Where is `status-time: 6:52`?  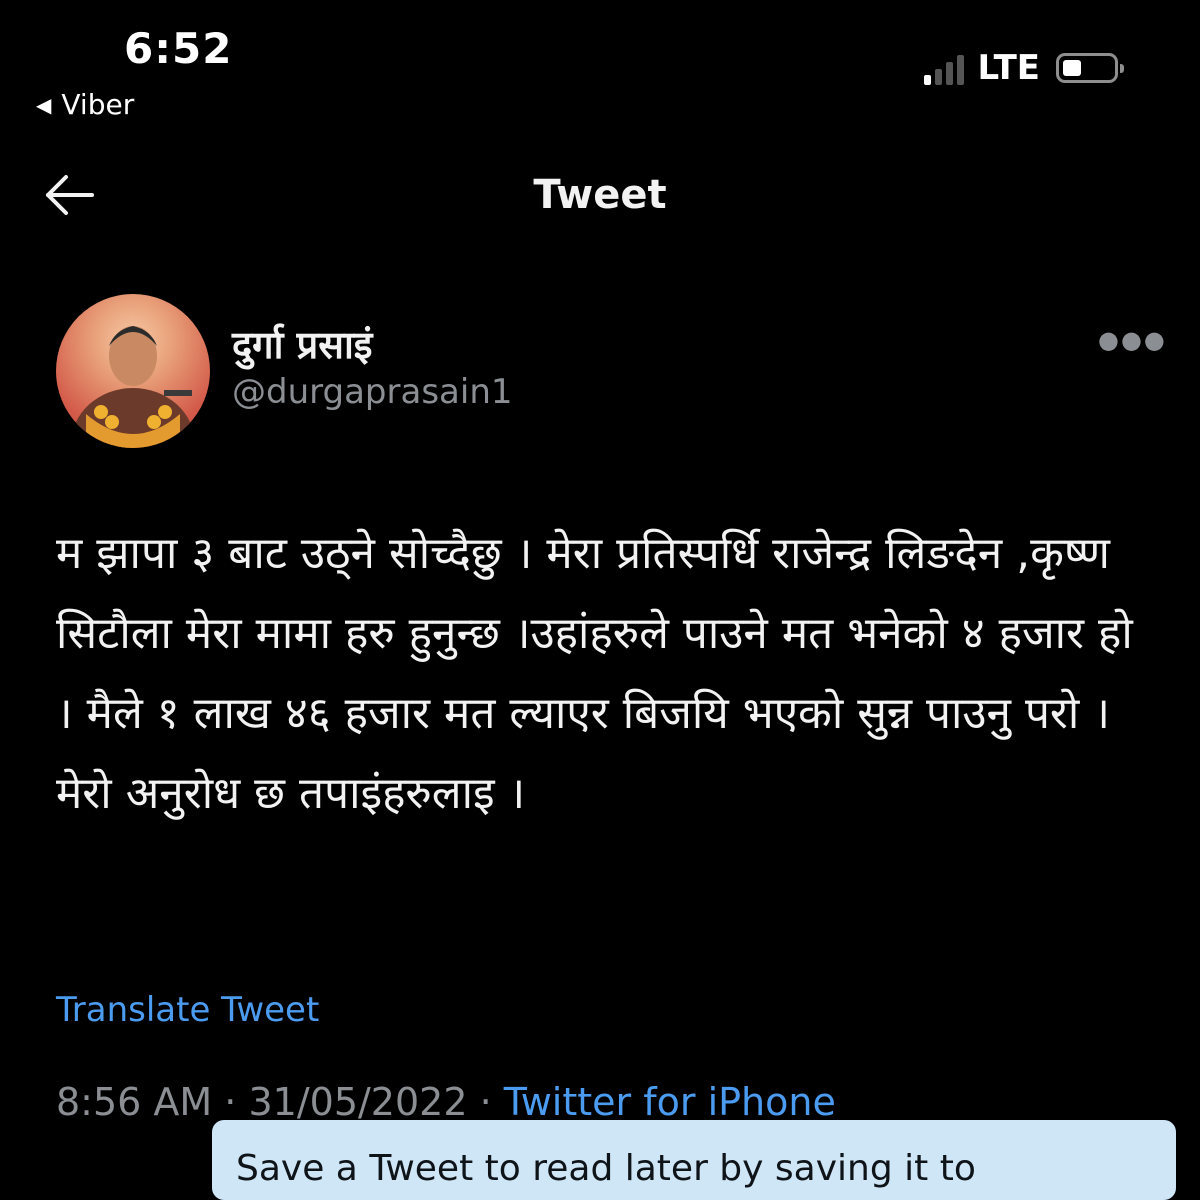 status-time: 6:52 is located at coordinates (178, 48).